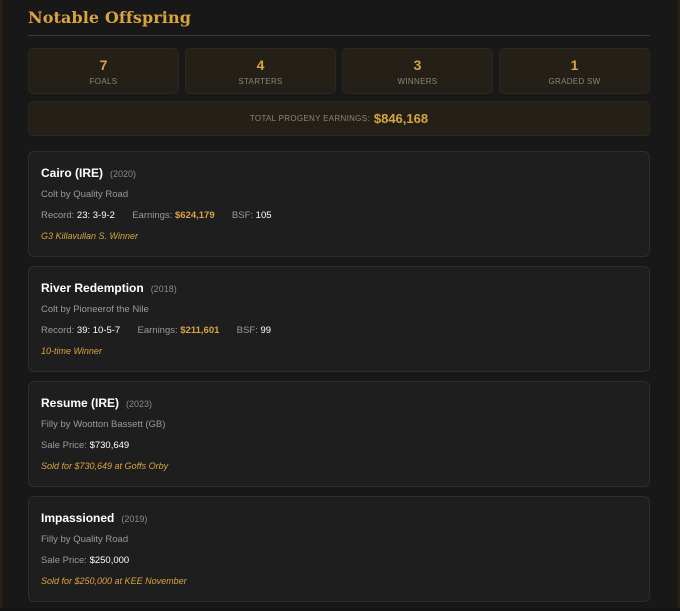 Image resolution: width=680 pixels, height=611 pixels. I want to click on earnings-value: $211,601, so click(200, 330).